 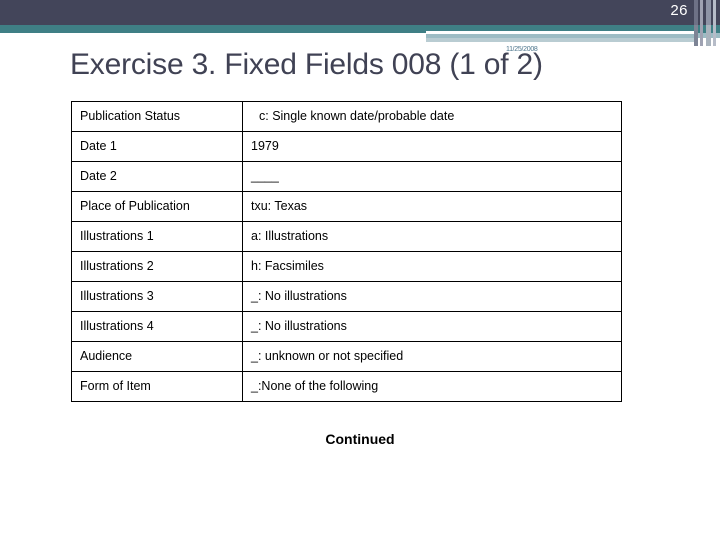 What do you see at coordinates (213, 35) in the screenshot?
I see `header-band-white-gap-left` at bounding box center [213, 35].